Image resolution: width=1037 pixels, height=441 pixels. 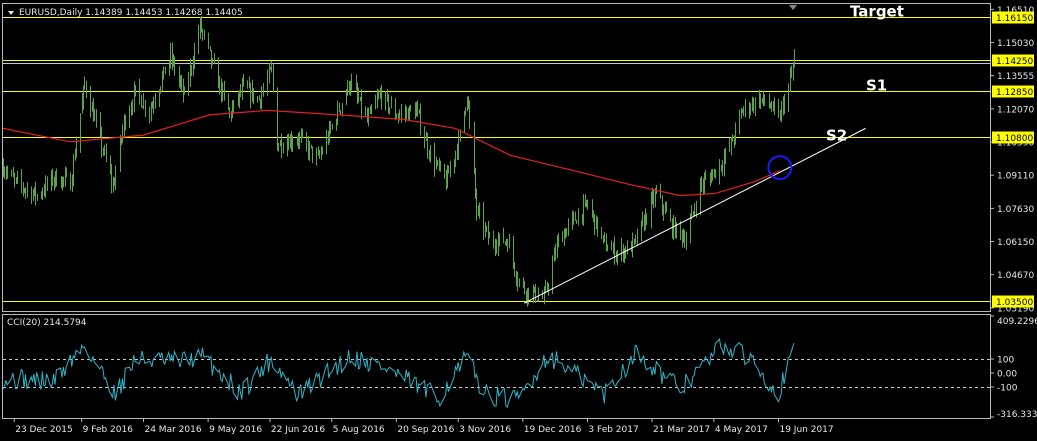 I want to click on level-annotation: S1, so click(x=876, y=86).